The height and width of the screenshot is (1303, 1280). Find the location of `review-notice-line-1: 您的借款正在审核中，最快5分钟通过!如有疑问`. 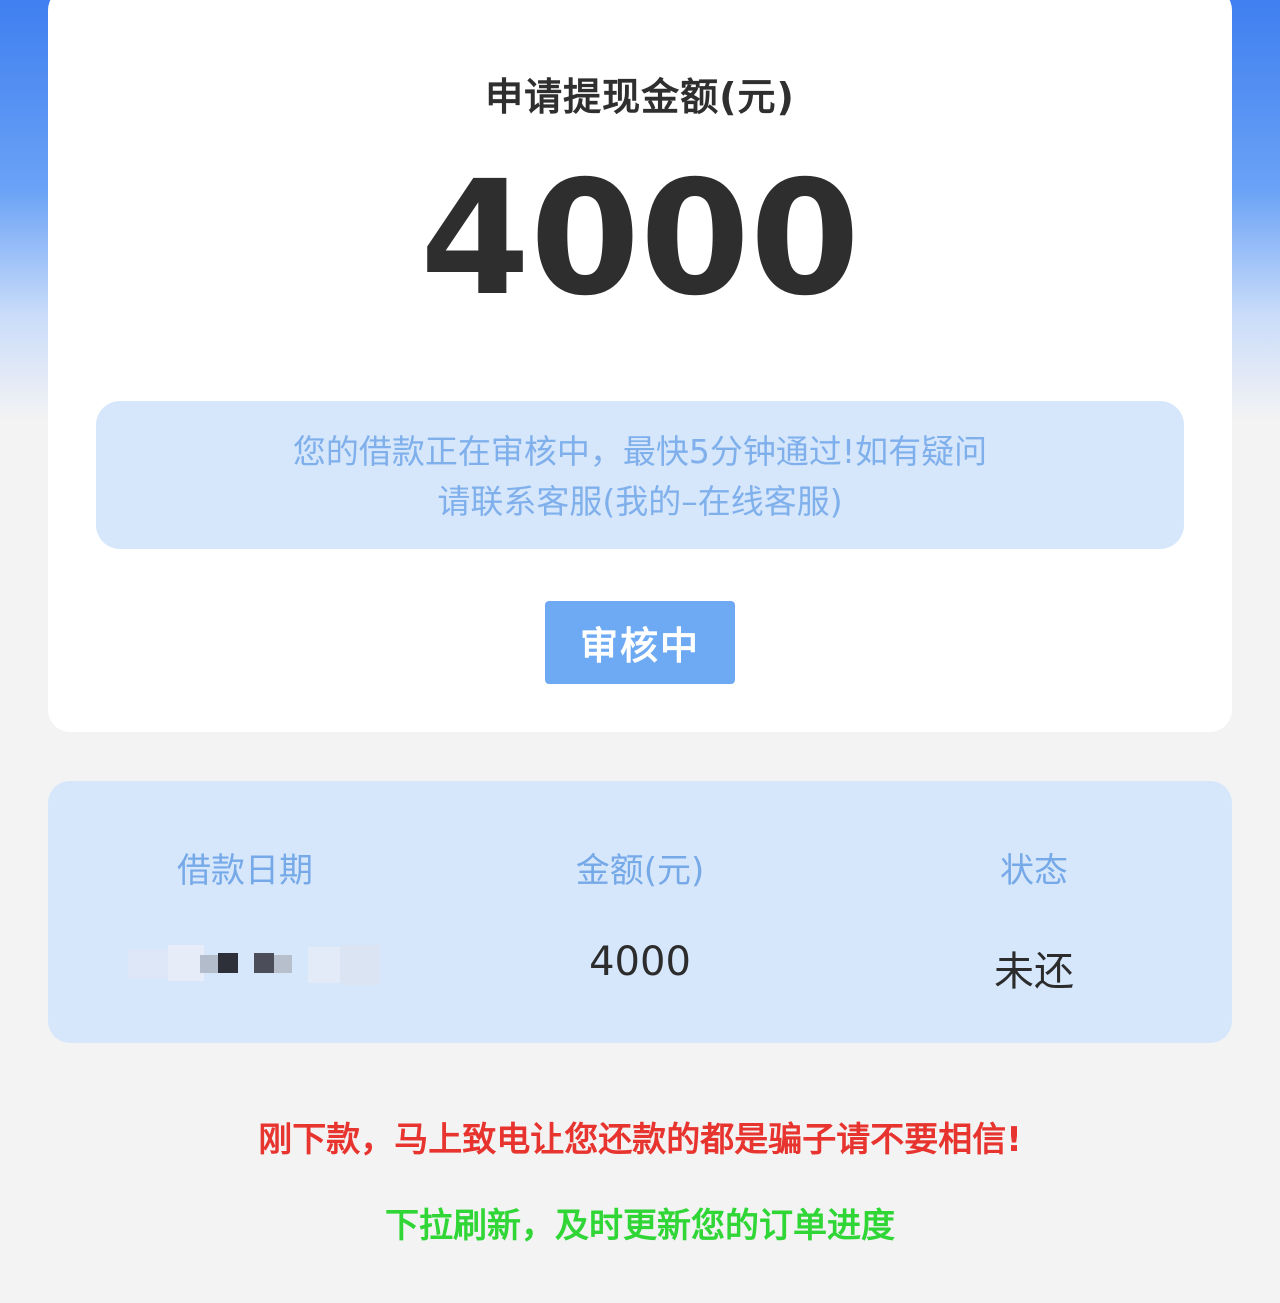

review-notice-line-1: 您的借款正在审核中，最快5分钟通过!如有疑问 is located at coordinates (640, 451).